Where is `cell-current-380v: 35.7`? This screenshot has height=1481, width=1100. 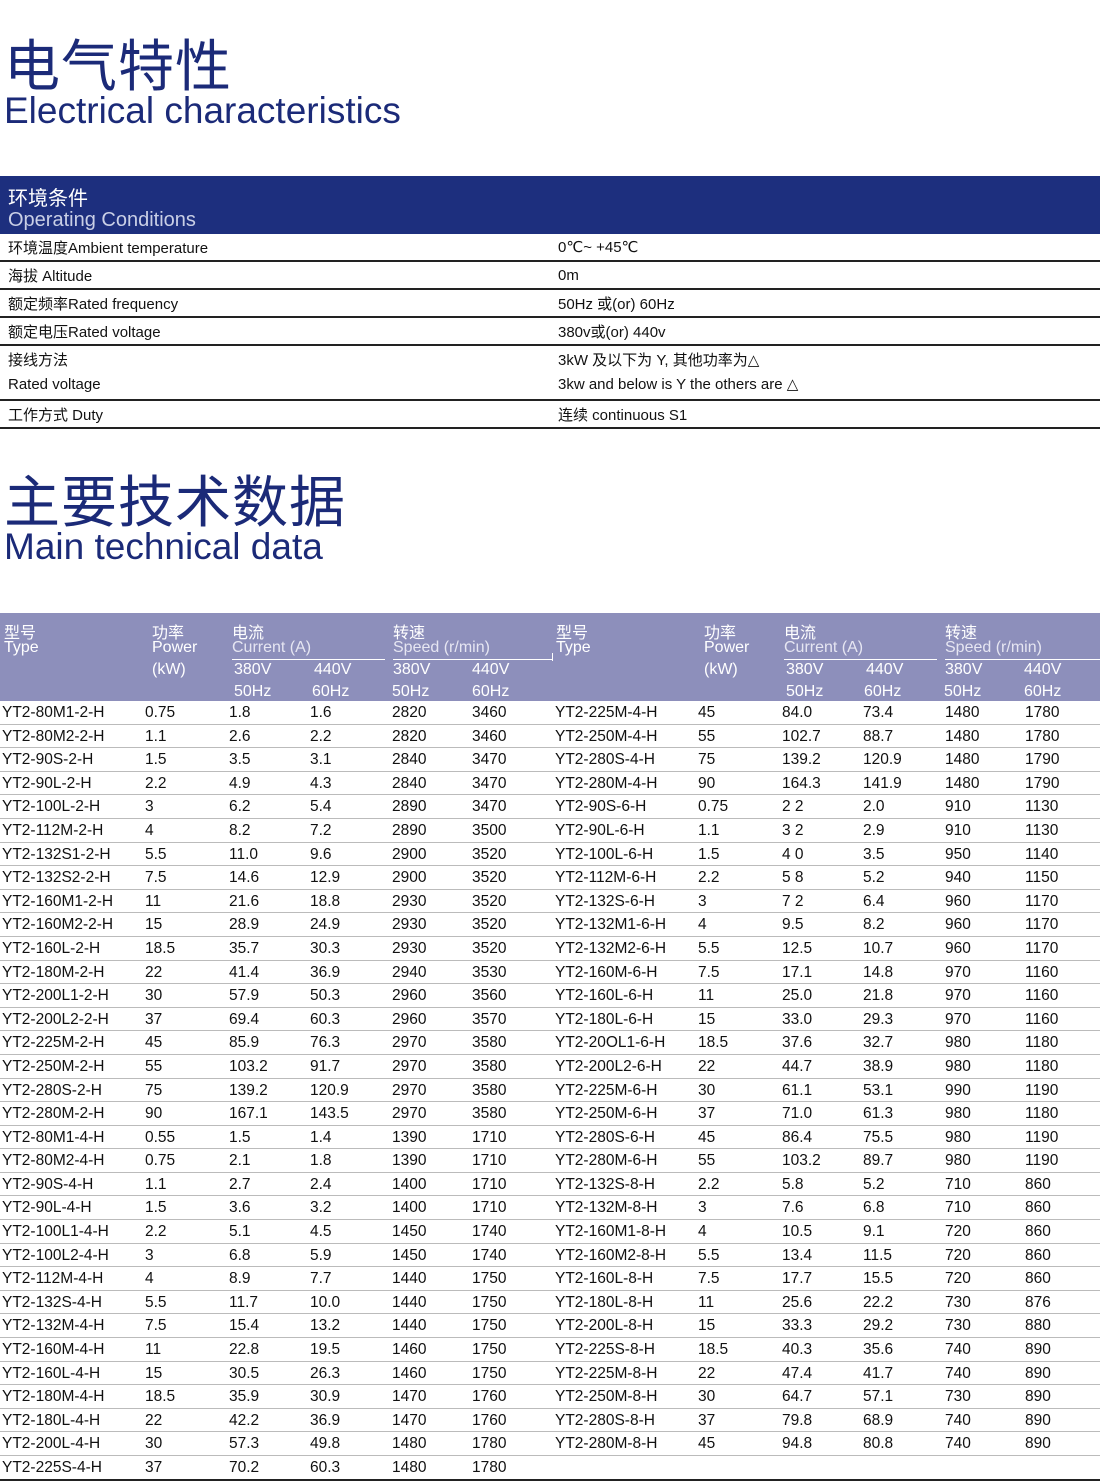
cell-current-380v: 35.7 is located at coordinates (244, 948).